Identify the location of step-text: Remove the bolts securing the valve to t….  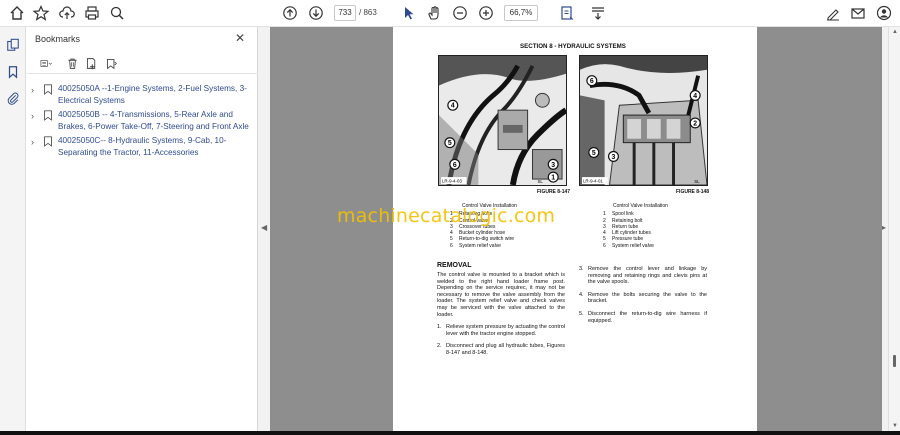
(647, 298).